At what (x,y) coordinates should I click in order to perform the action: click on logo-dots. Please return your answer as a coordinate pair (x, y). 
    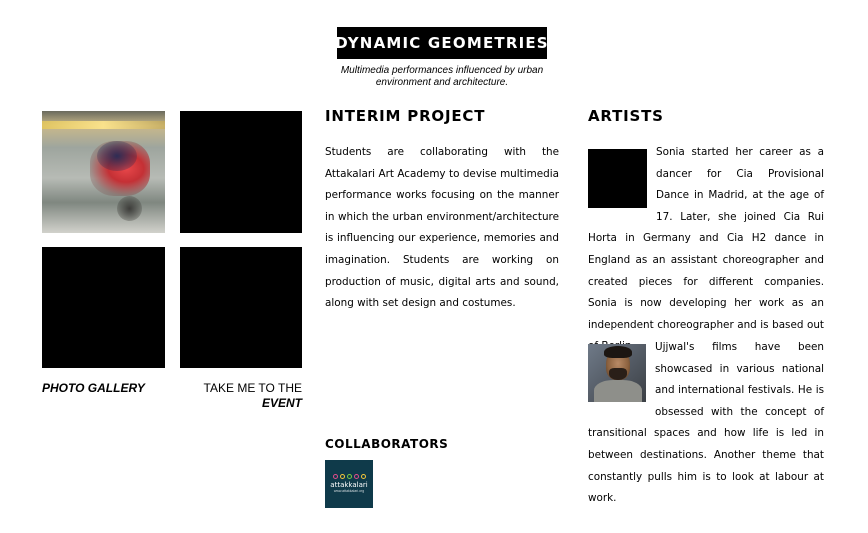
    Looking at the image, I should click on (349, 476).